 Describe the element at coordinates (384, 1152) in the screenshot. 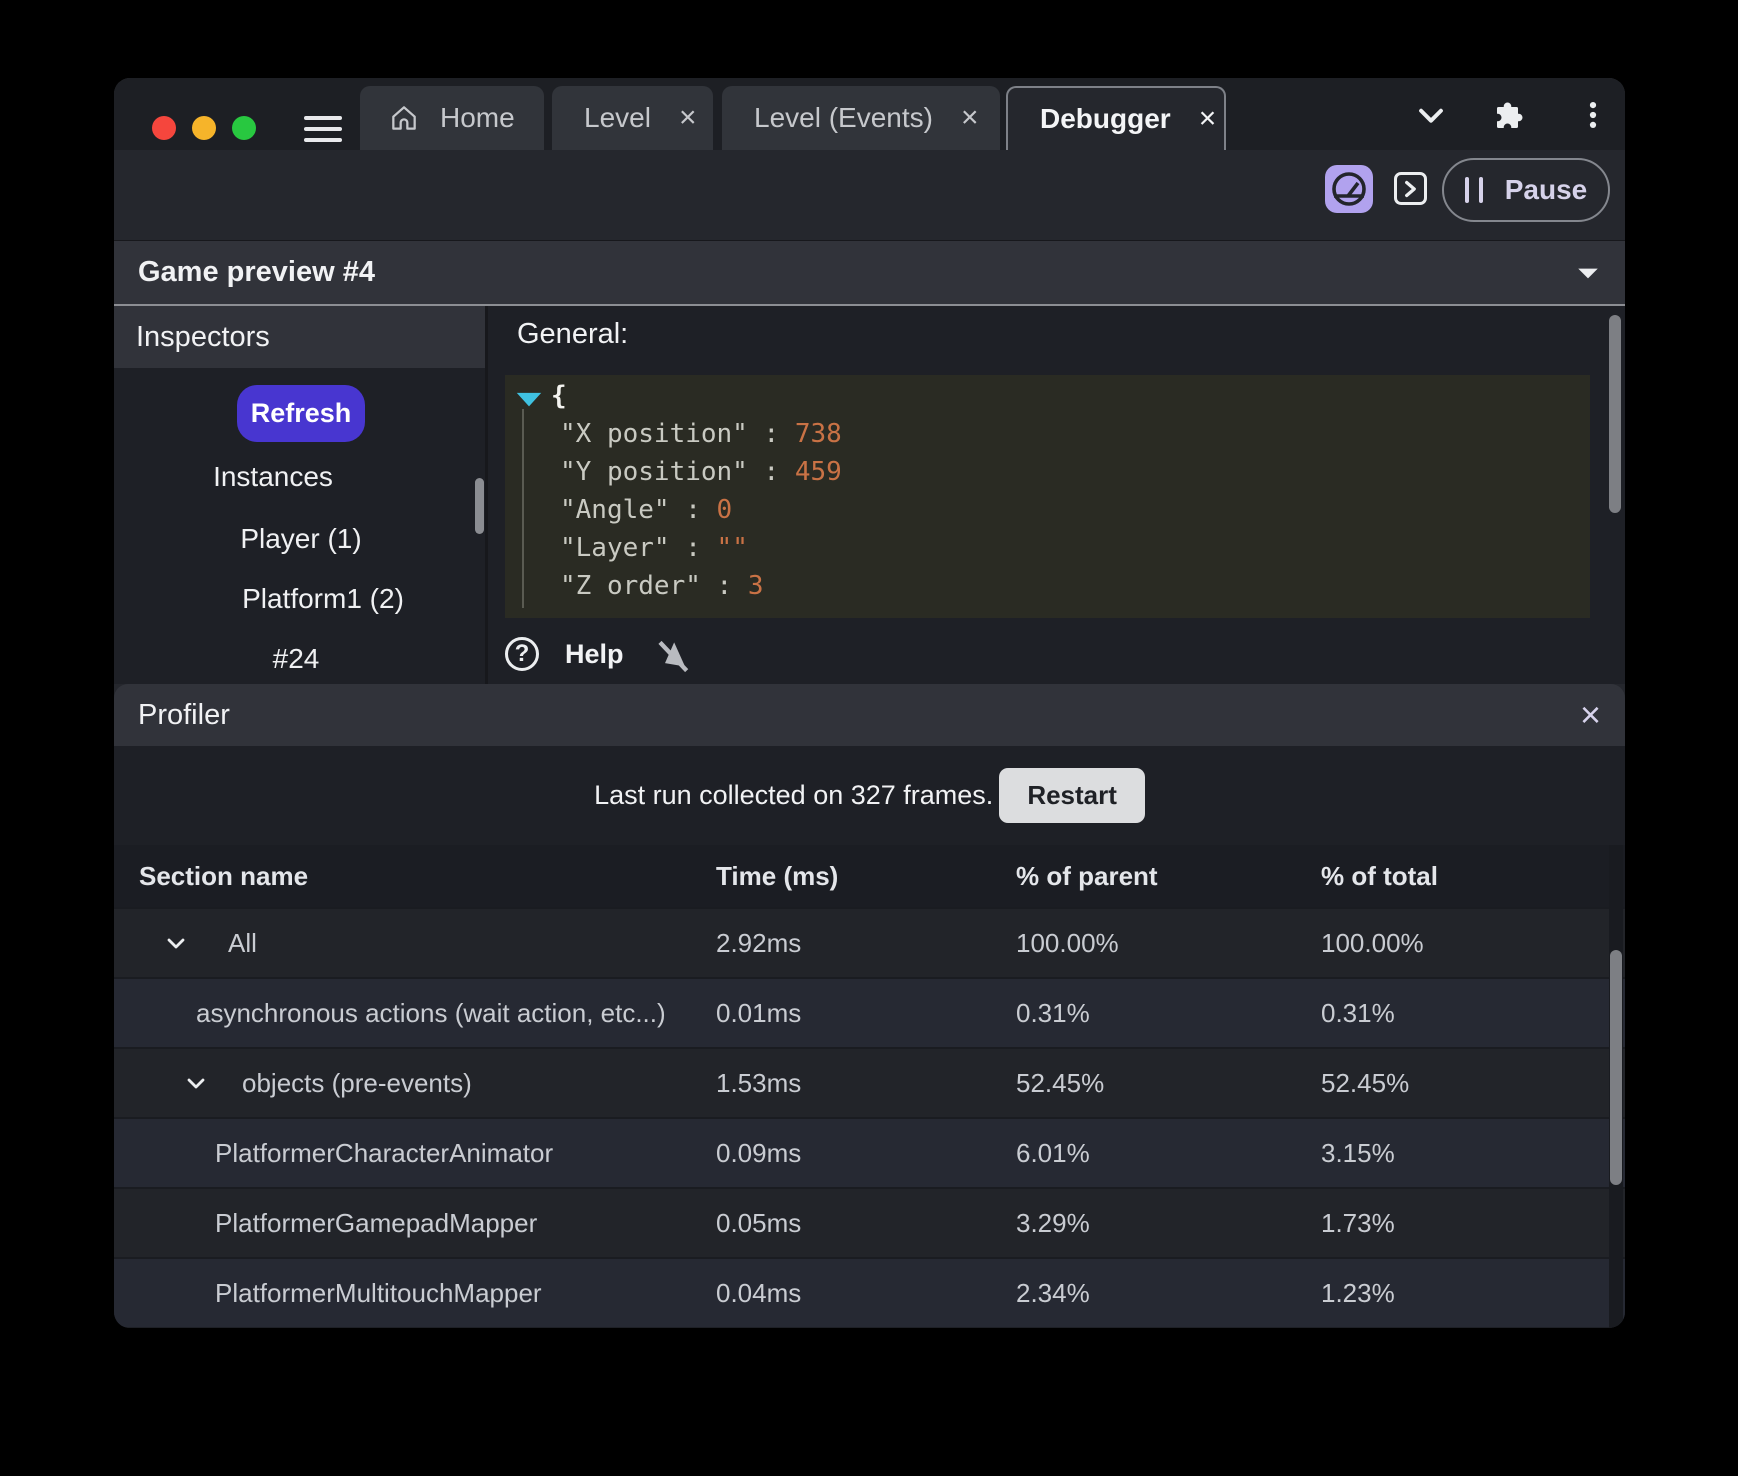

I see `section-name: PlatformerCharacterAnimator` at that location.